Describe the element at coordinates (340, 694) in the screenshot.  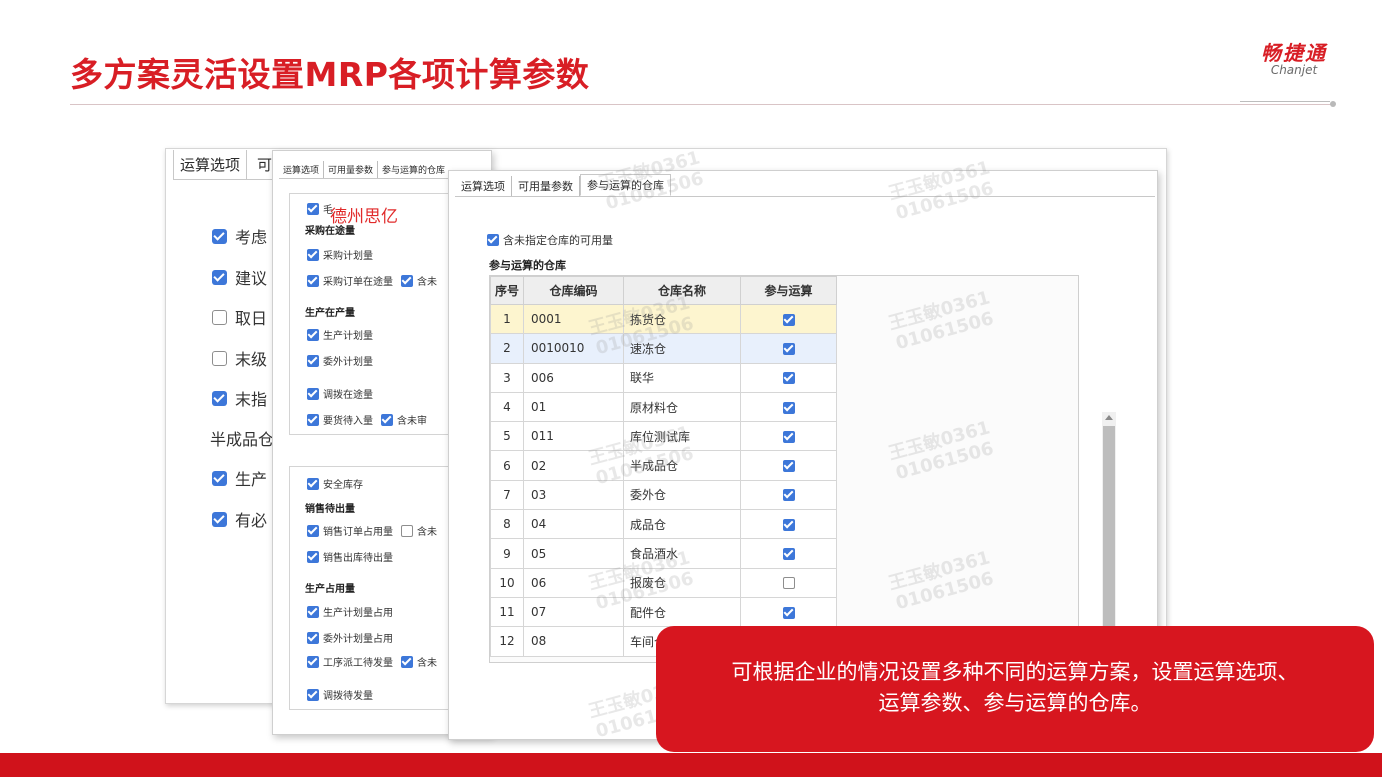
I see `w2-option: 调拨待发量` at that location.